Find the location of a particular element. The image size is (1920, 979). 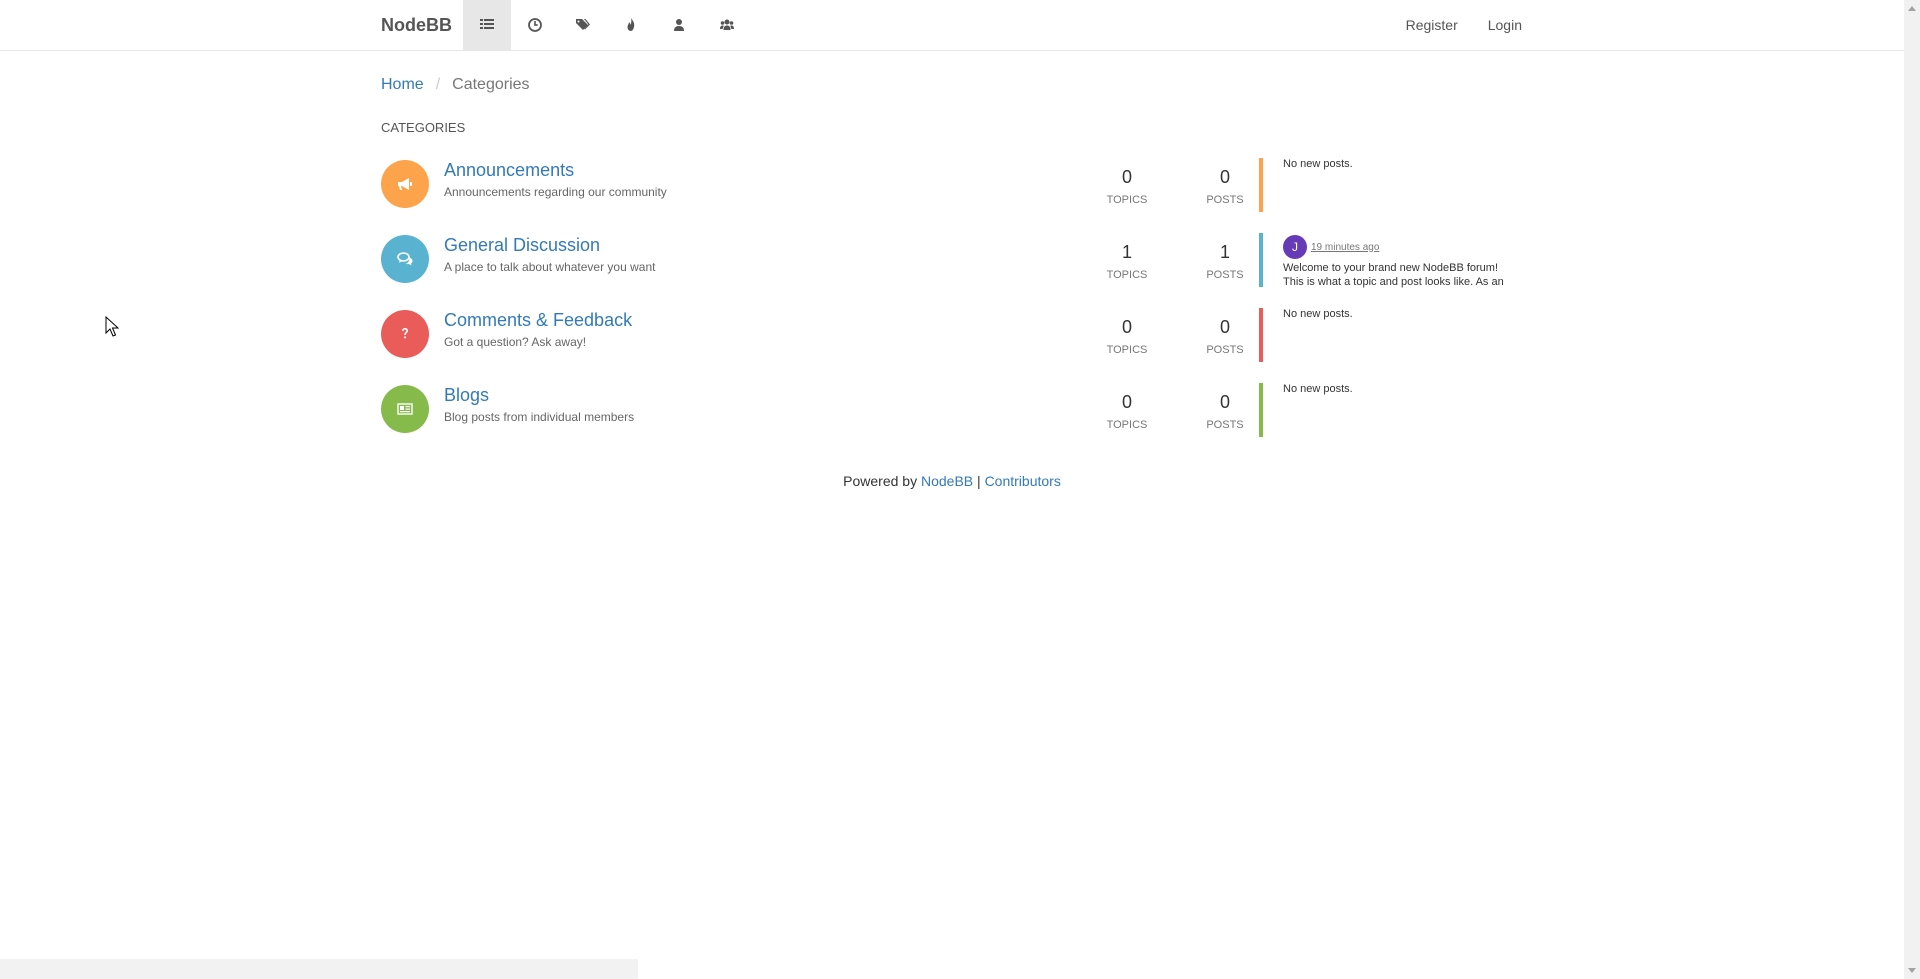

section-title: CATEGORIES is located at coordinates (423, 127).